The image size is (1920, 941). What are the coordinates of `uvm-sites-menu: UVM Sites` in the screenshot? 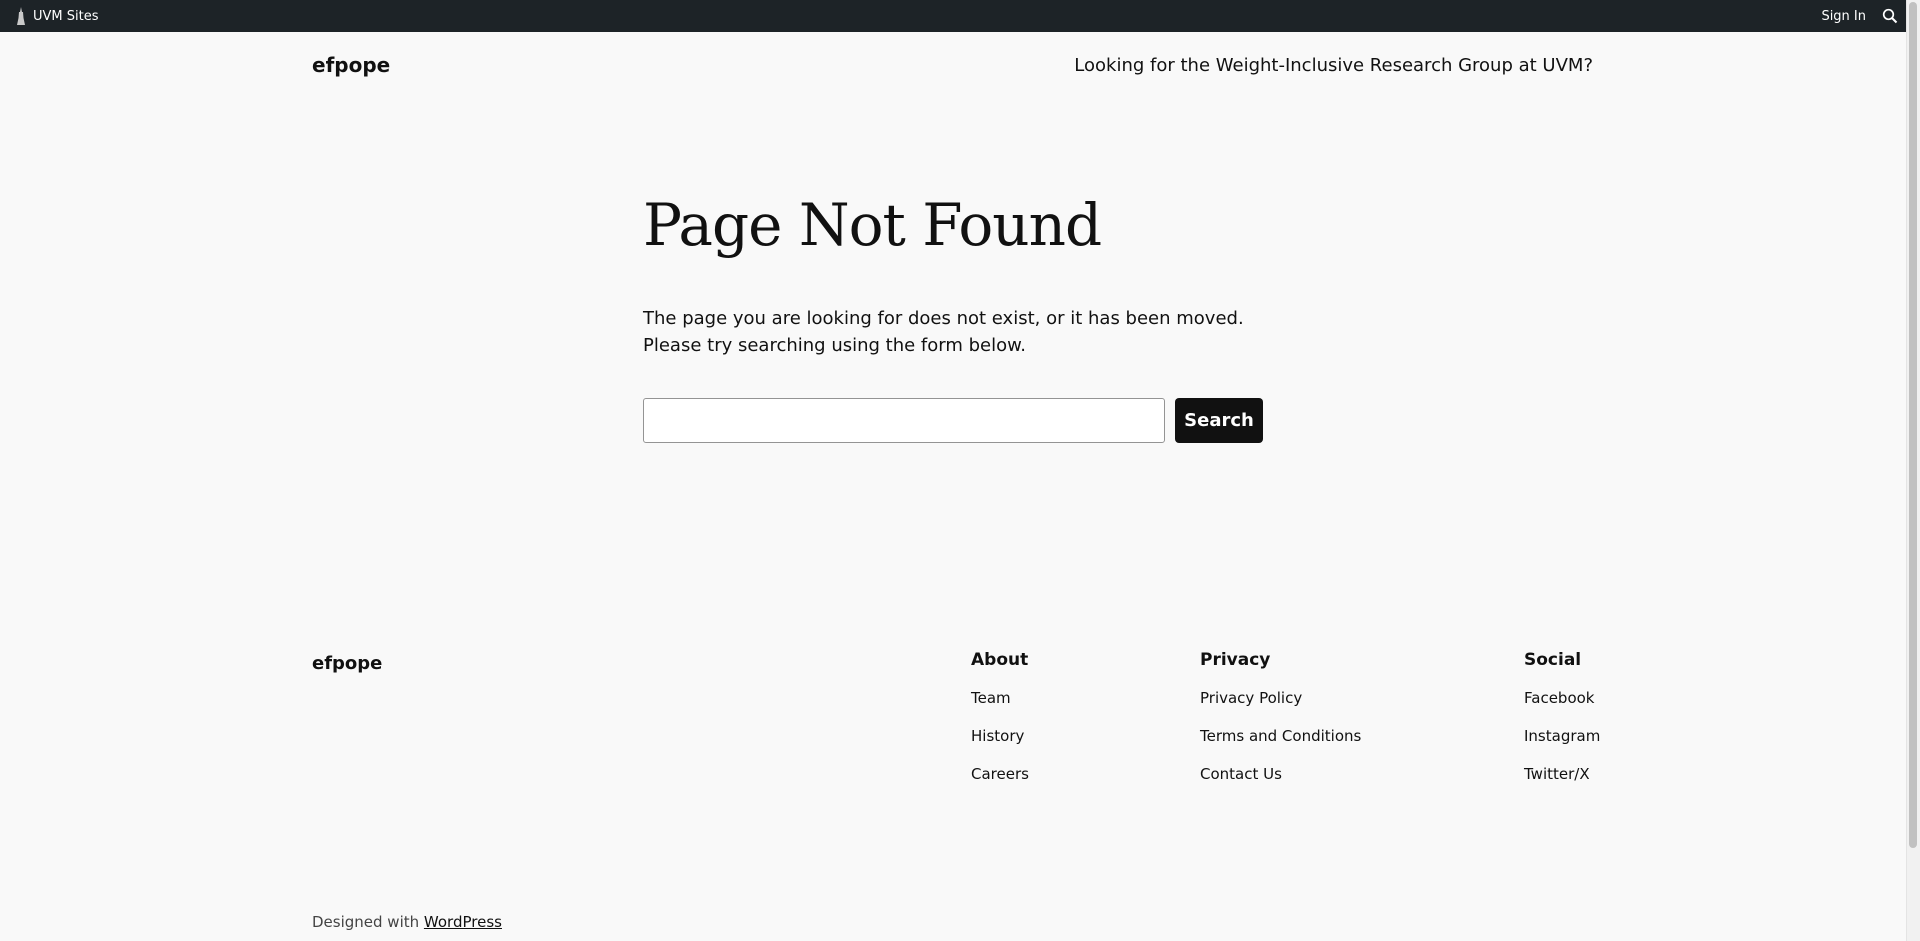 It's located at (57, 16).